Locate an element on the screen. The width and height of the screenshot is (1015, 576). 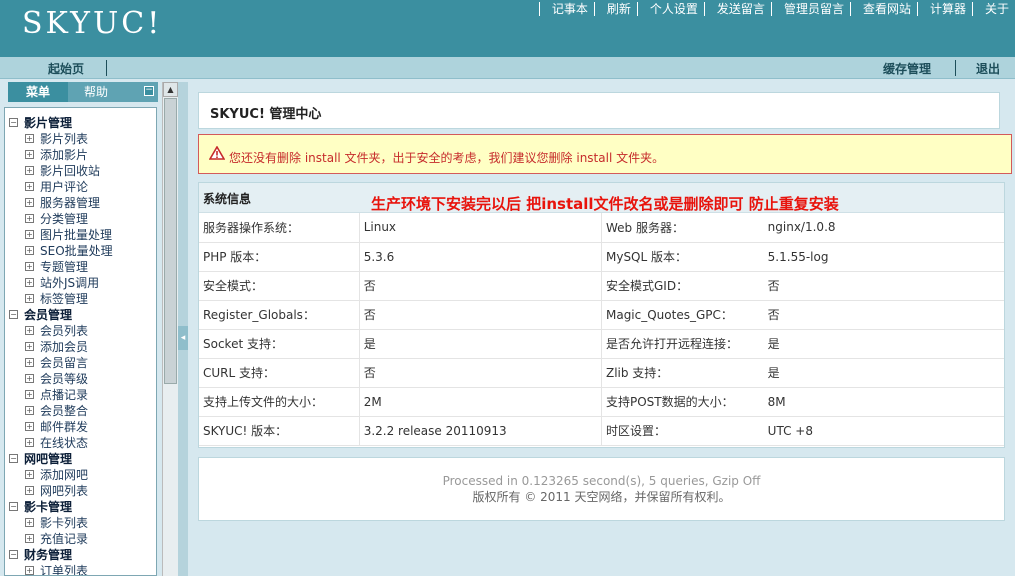
info-label: 安全模式GID： is located at coordinates (682, 286).